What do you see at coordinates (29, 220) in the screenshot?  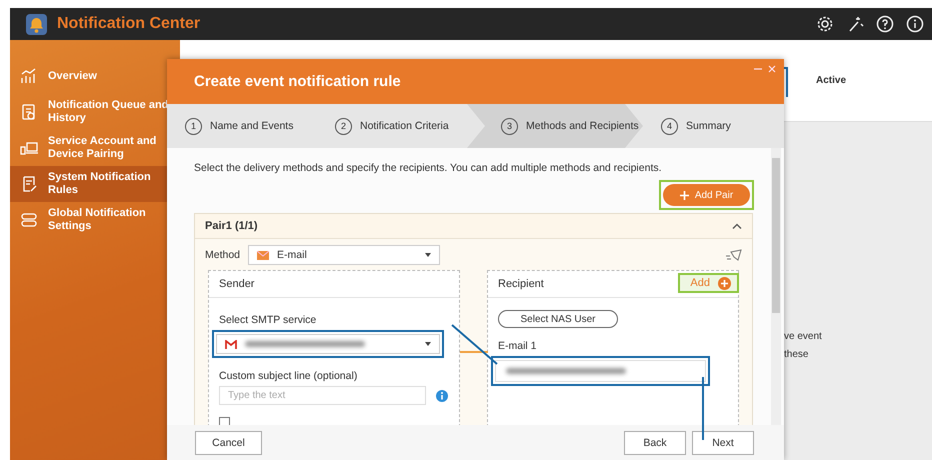 I see `toggles-icon` at bounding box center [29, 220].